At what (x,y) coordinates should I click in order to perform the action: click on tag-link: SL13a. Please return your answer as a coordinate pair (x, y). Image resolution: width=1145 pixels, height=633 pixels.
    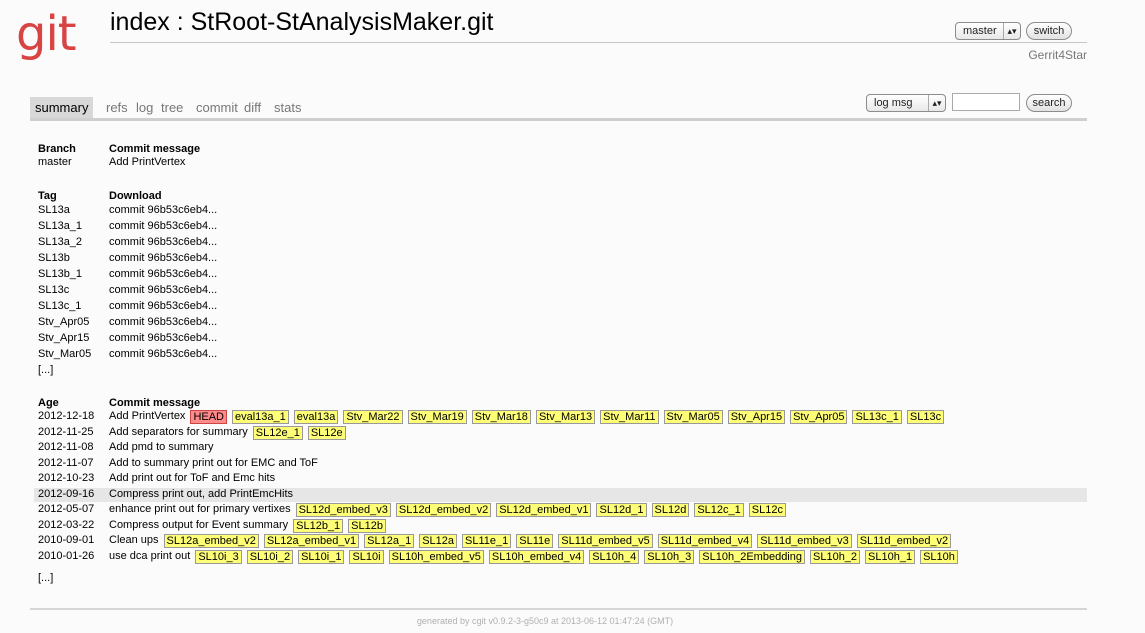
    Looking at the image, I should click on (54, 210).